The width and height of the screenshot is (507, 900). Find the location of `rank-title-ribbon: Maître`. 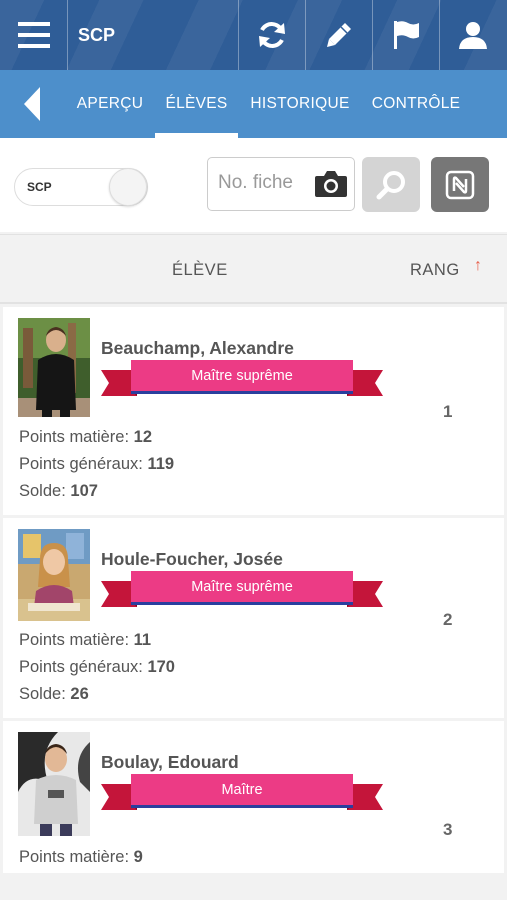

rank-title-ribbon: Maître is located at coordinates (242, 794).